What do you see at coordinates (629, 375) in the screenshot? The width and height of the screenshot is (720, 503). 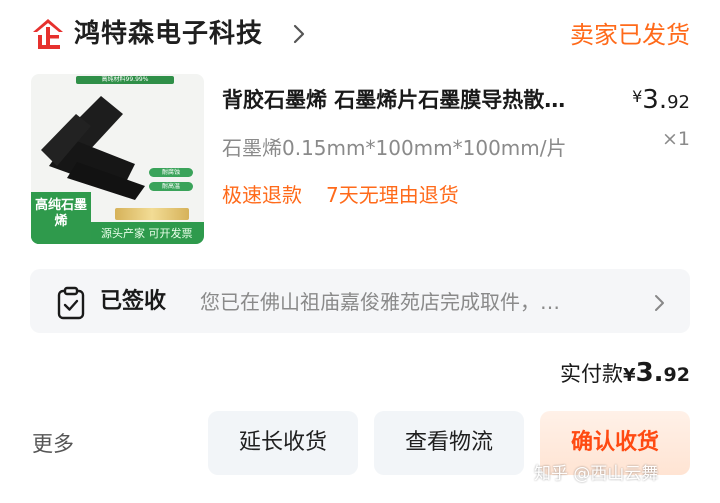 I see `paid-currency: ¥` at bounding box center [629, 375].